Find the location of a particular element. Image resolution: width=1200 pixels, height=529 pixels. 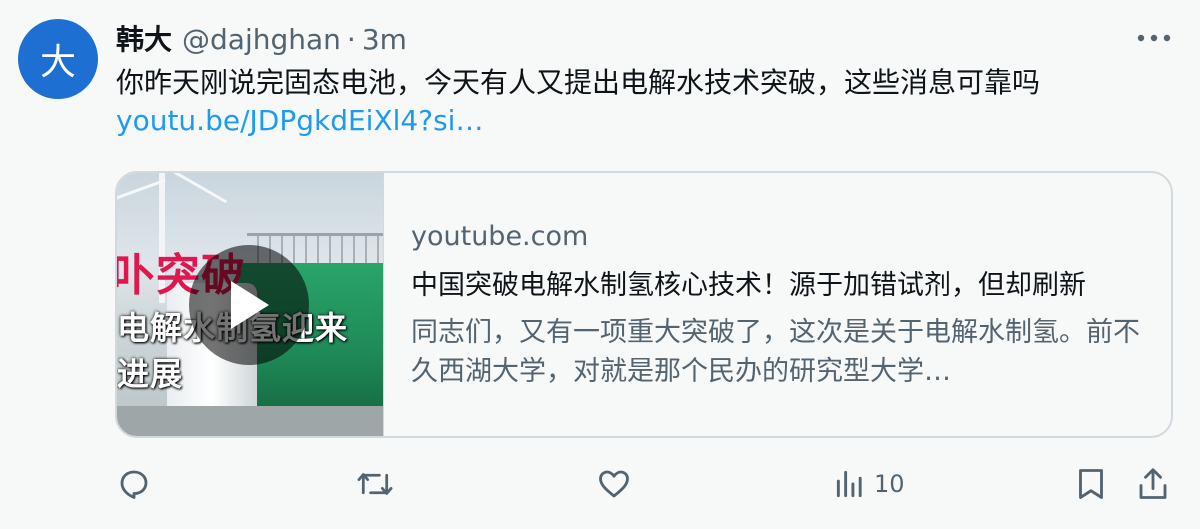

action-bar: 10 is located at coordinates (600, 484).